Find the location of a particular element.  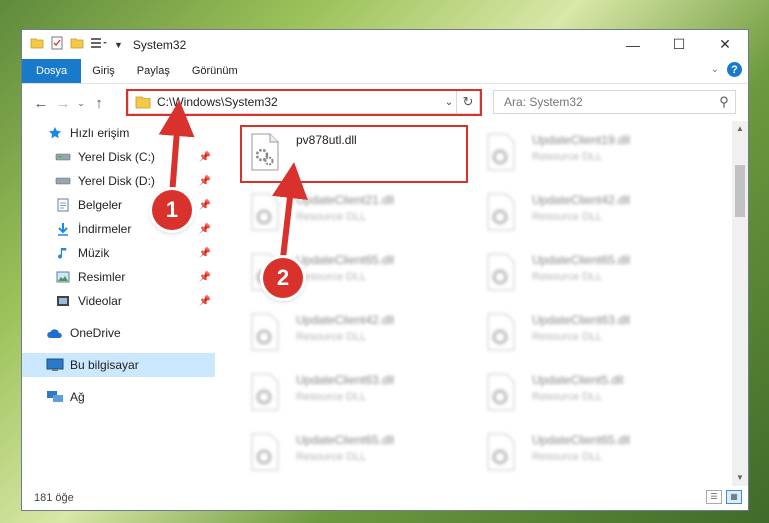

forward-arrow-icon: → is located at coordinates (63, 103).